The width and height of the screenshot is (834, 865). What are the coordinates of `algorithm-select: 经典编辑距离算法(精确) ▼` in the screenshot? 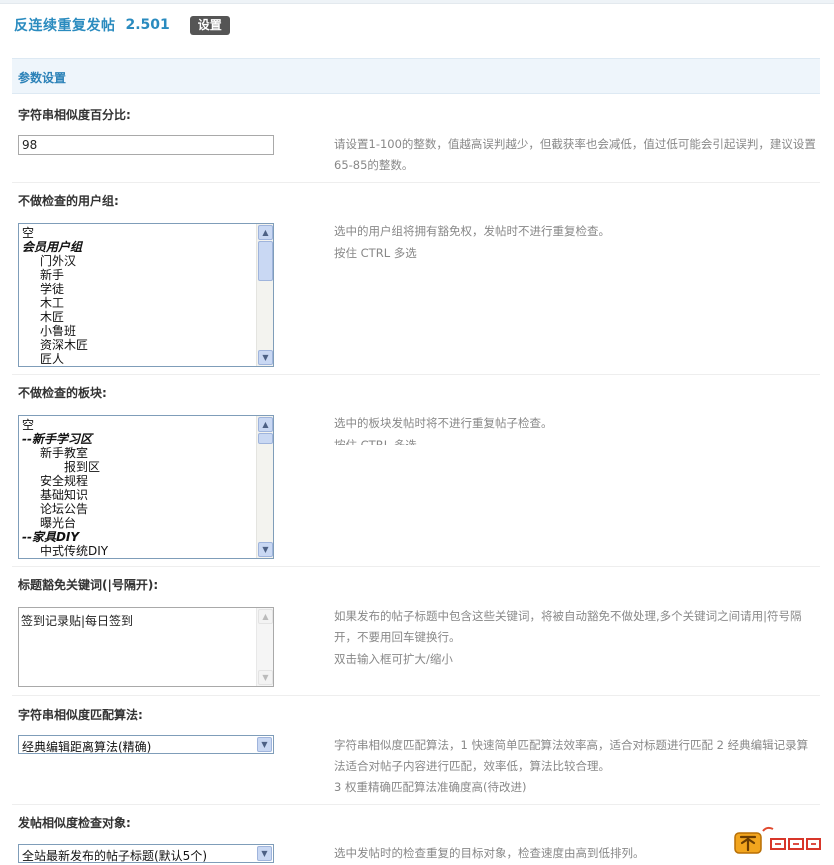 It's located at (146, 744).